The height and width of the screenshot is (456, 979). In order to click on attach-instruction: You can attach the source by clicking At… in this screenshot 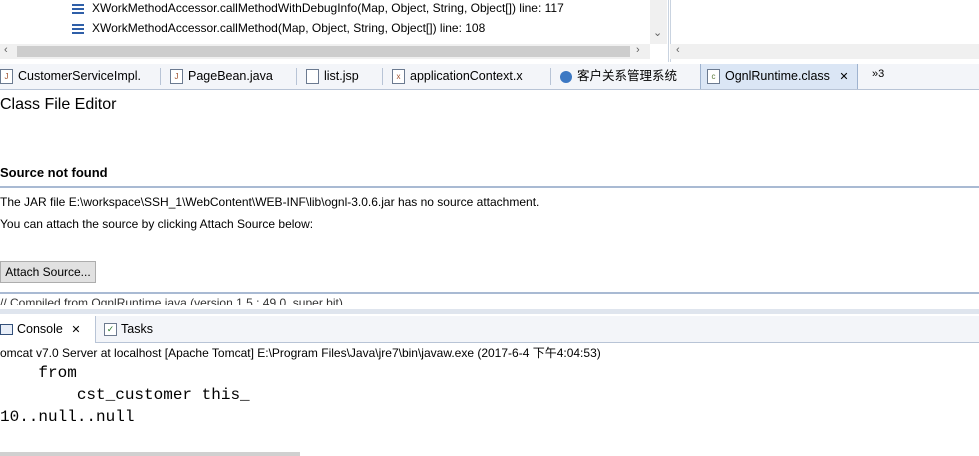, I will do `click(157, 224)`.